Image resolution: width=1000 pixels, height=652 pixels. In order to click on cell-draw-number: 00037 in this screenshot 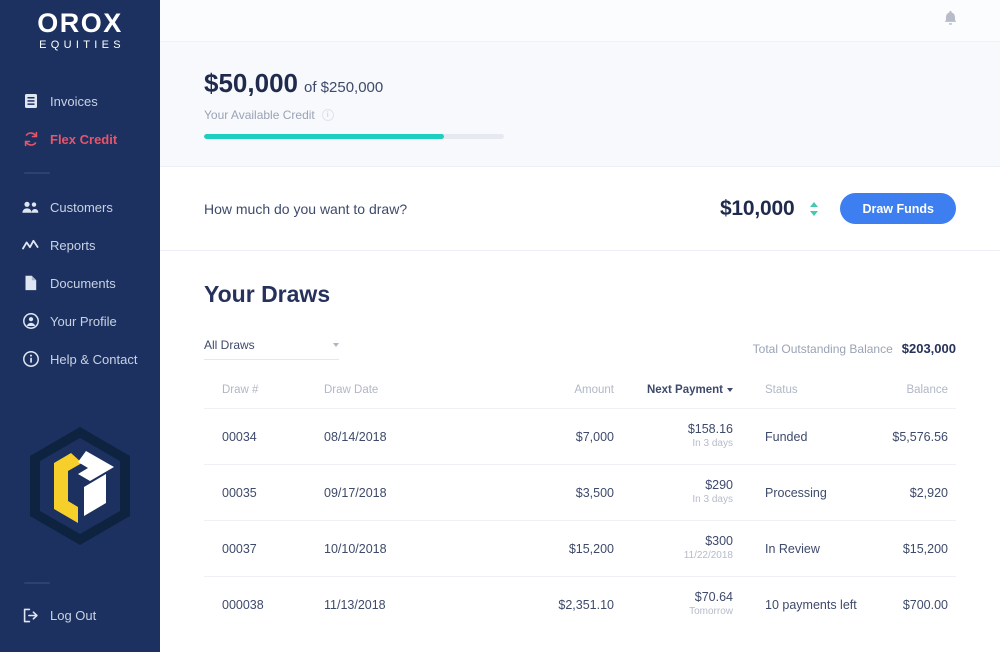, I will do `click(264, 548)`.